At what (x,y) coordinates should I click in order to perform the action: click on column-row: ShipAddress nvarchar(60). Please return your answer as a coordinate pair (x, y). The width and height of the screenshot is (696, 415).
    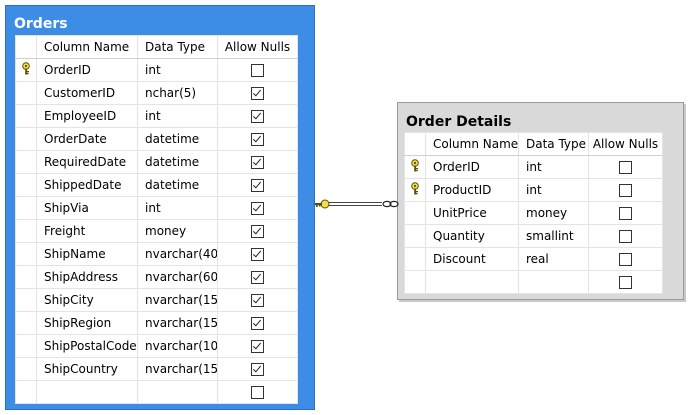
    Looking at the image, I should click on (156, 277).